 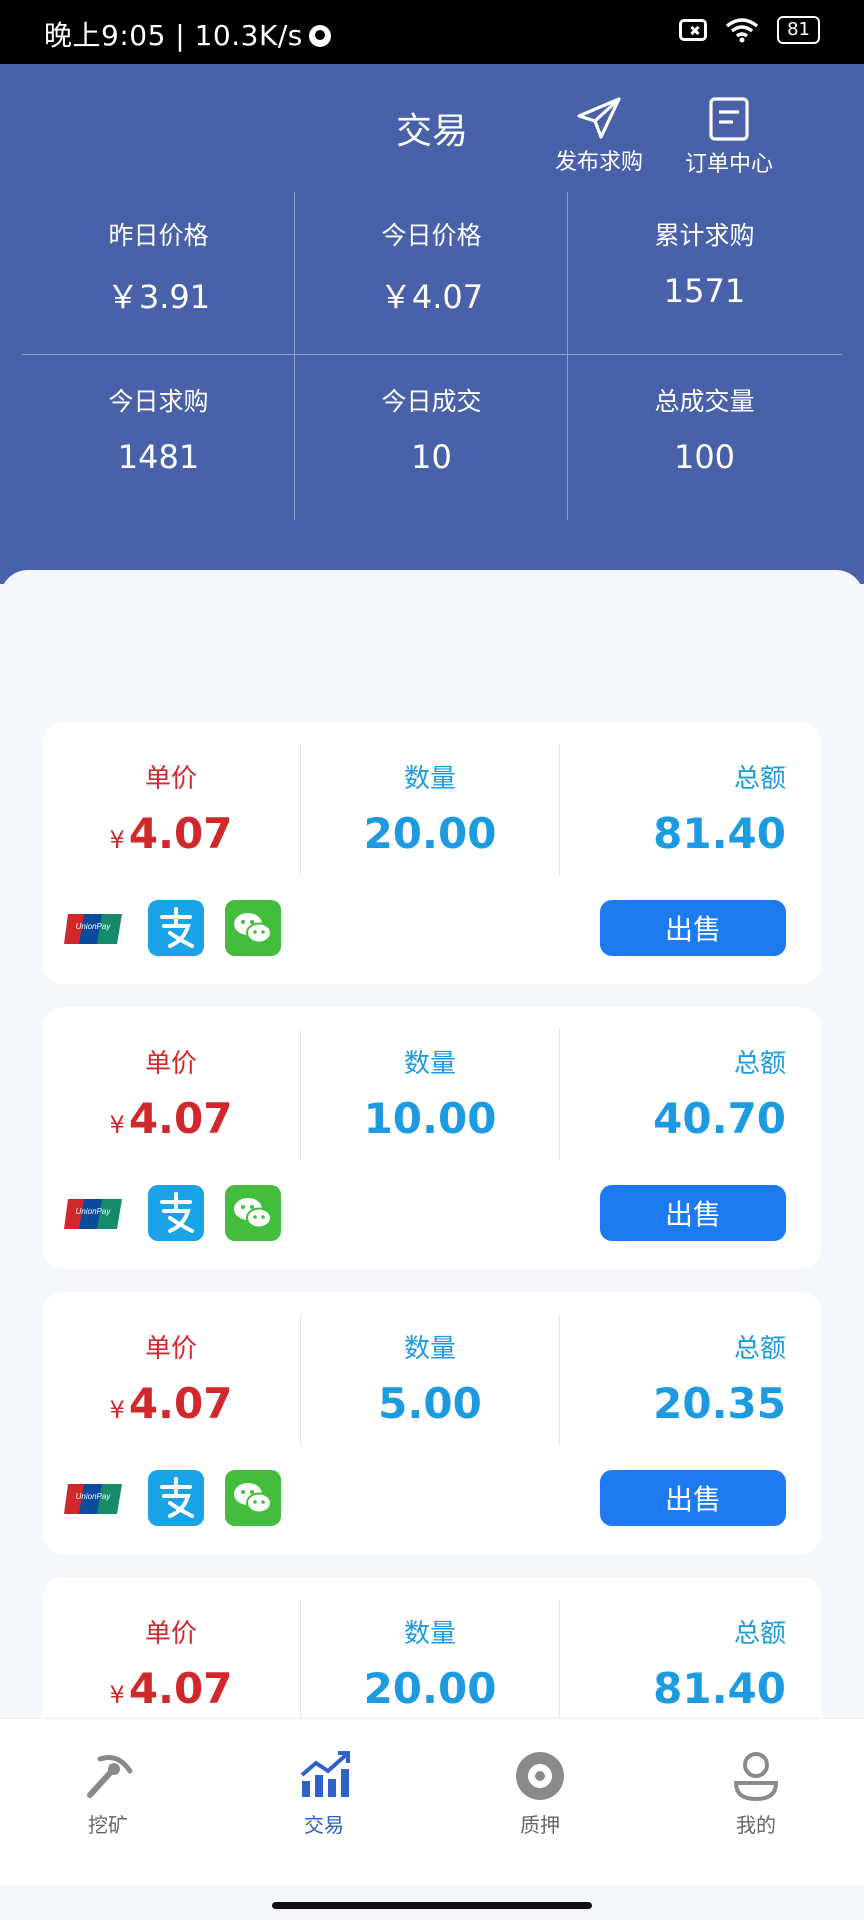 What do you see at coordinates (158, 267) in the screenshot?
I see `stat-yesterday-price: 昨日价格 ￥3.91` at bounding box center [158, 267].